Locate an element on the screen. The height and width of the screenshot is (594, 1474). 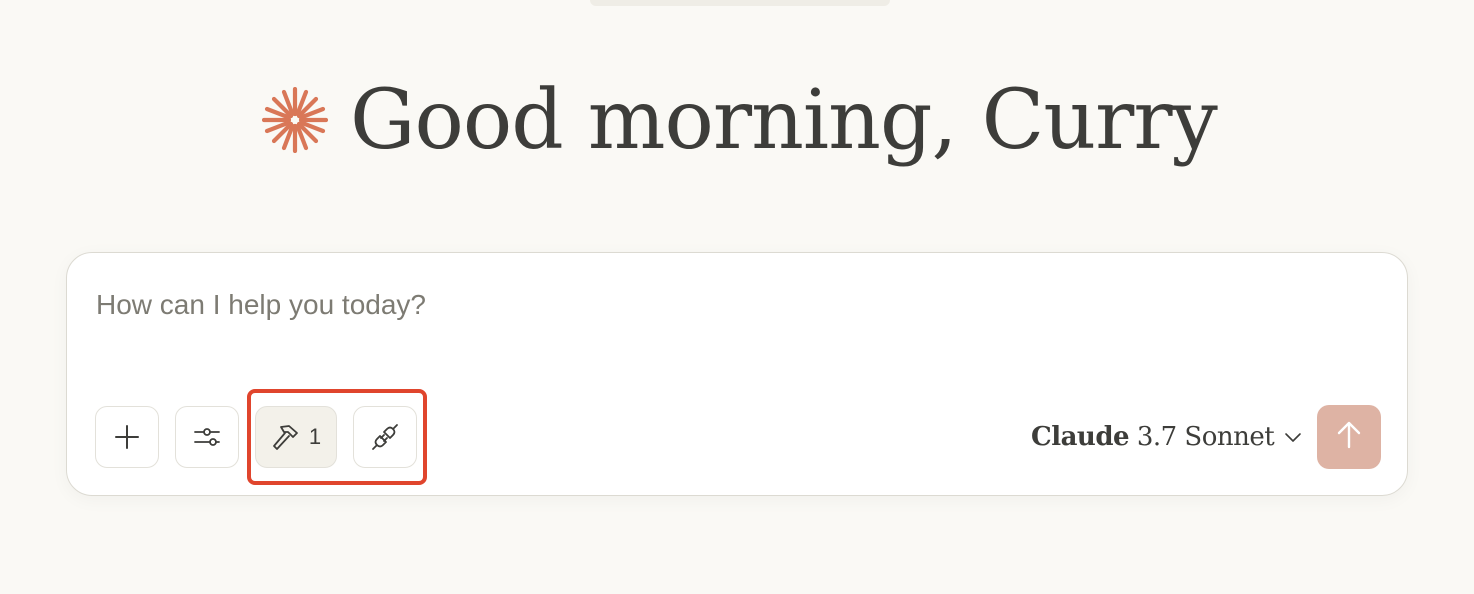
tools-count: 1 is located at coordinates (315, 436).